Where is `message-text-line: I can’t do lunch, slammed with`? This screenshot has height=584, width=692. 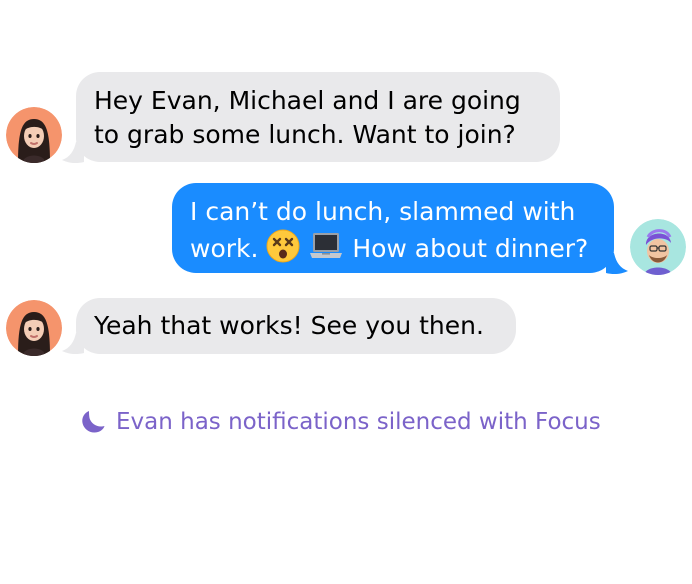 message-text-line: I can’t do lunch, slammed with is located at coordinates (383, 211).